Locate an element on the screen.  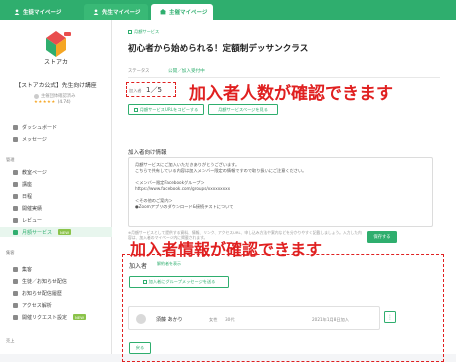
info-line: ●Zoomアプリのダウンロード&接続テストについて is located at coordinates (184, 206).